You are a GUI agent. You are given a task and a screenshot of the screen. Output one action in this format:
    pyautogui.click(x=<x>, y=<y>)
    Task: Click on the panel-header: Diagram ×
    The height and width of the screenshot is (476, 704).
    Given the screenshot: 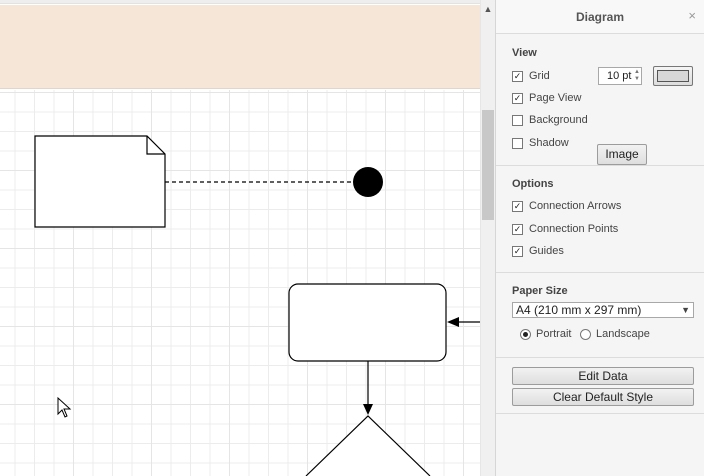 What is the action you would take?
    pyautogui.click(x=600, y=17)
    